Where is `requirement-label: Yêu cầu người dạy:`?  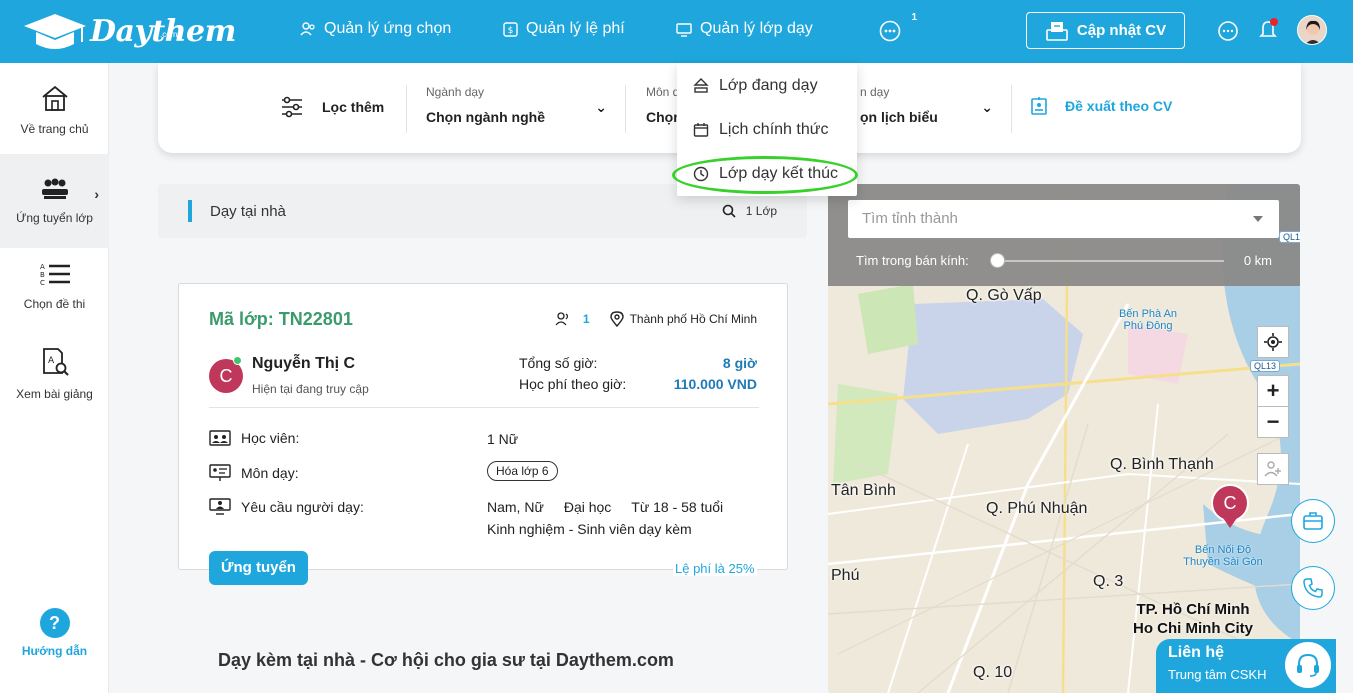
requirement-label: Yêu cầu người dạy: is located at coordinates (302, 507).